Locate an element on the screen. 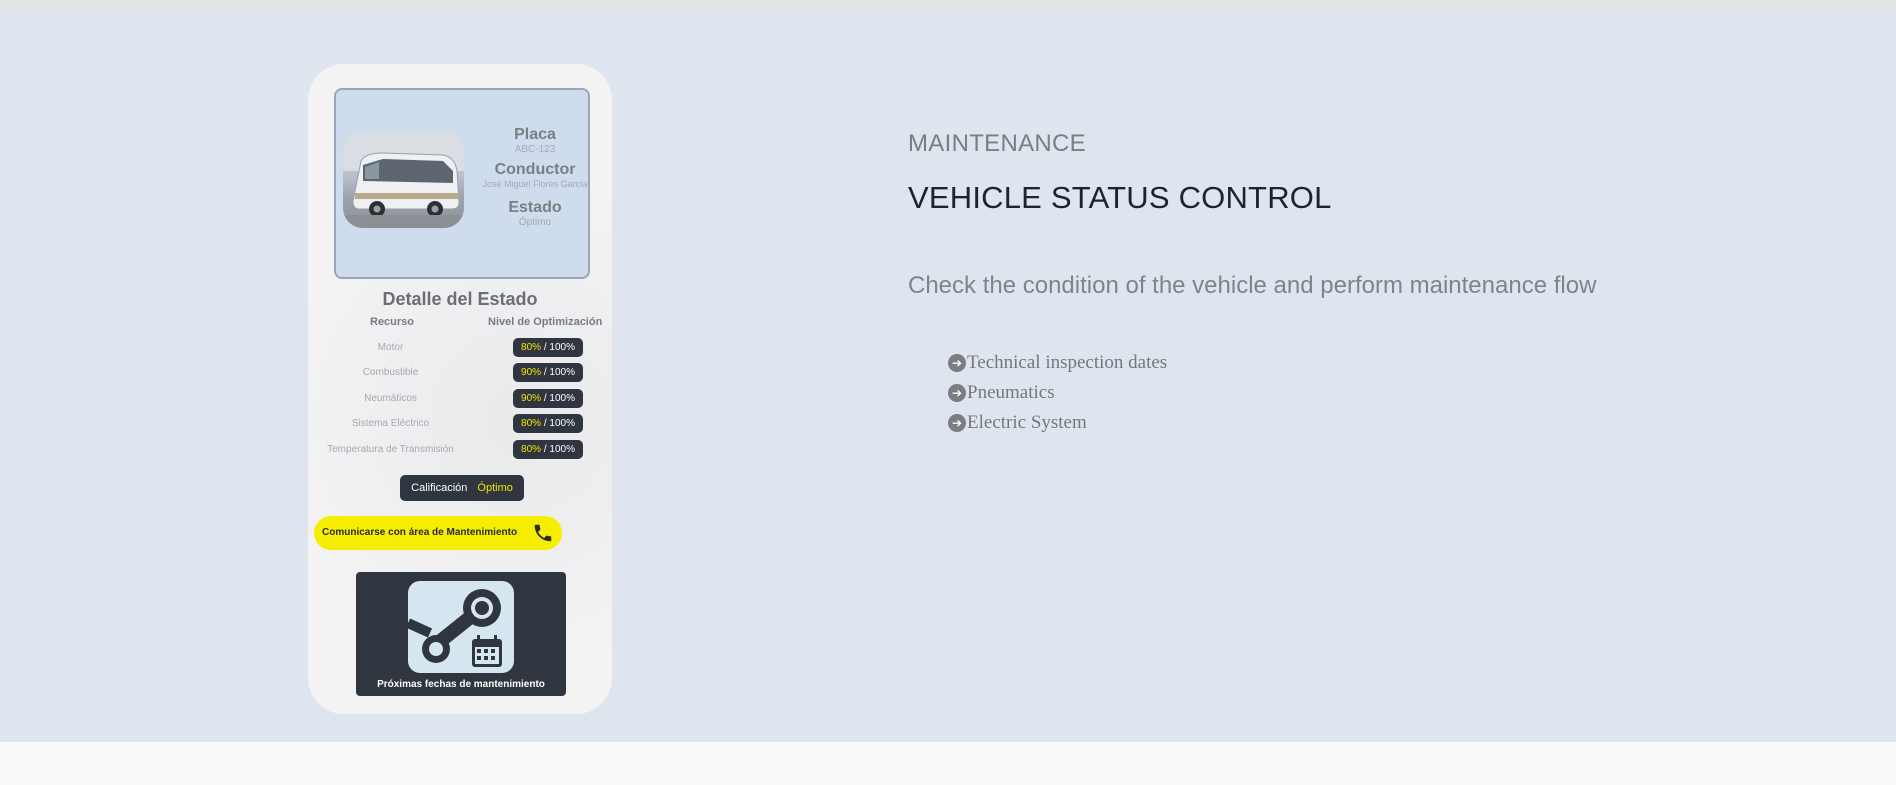  feature-item: ➔ Pneumatics is located at coordinates (1057, 393).